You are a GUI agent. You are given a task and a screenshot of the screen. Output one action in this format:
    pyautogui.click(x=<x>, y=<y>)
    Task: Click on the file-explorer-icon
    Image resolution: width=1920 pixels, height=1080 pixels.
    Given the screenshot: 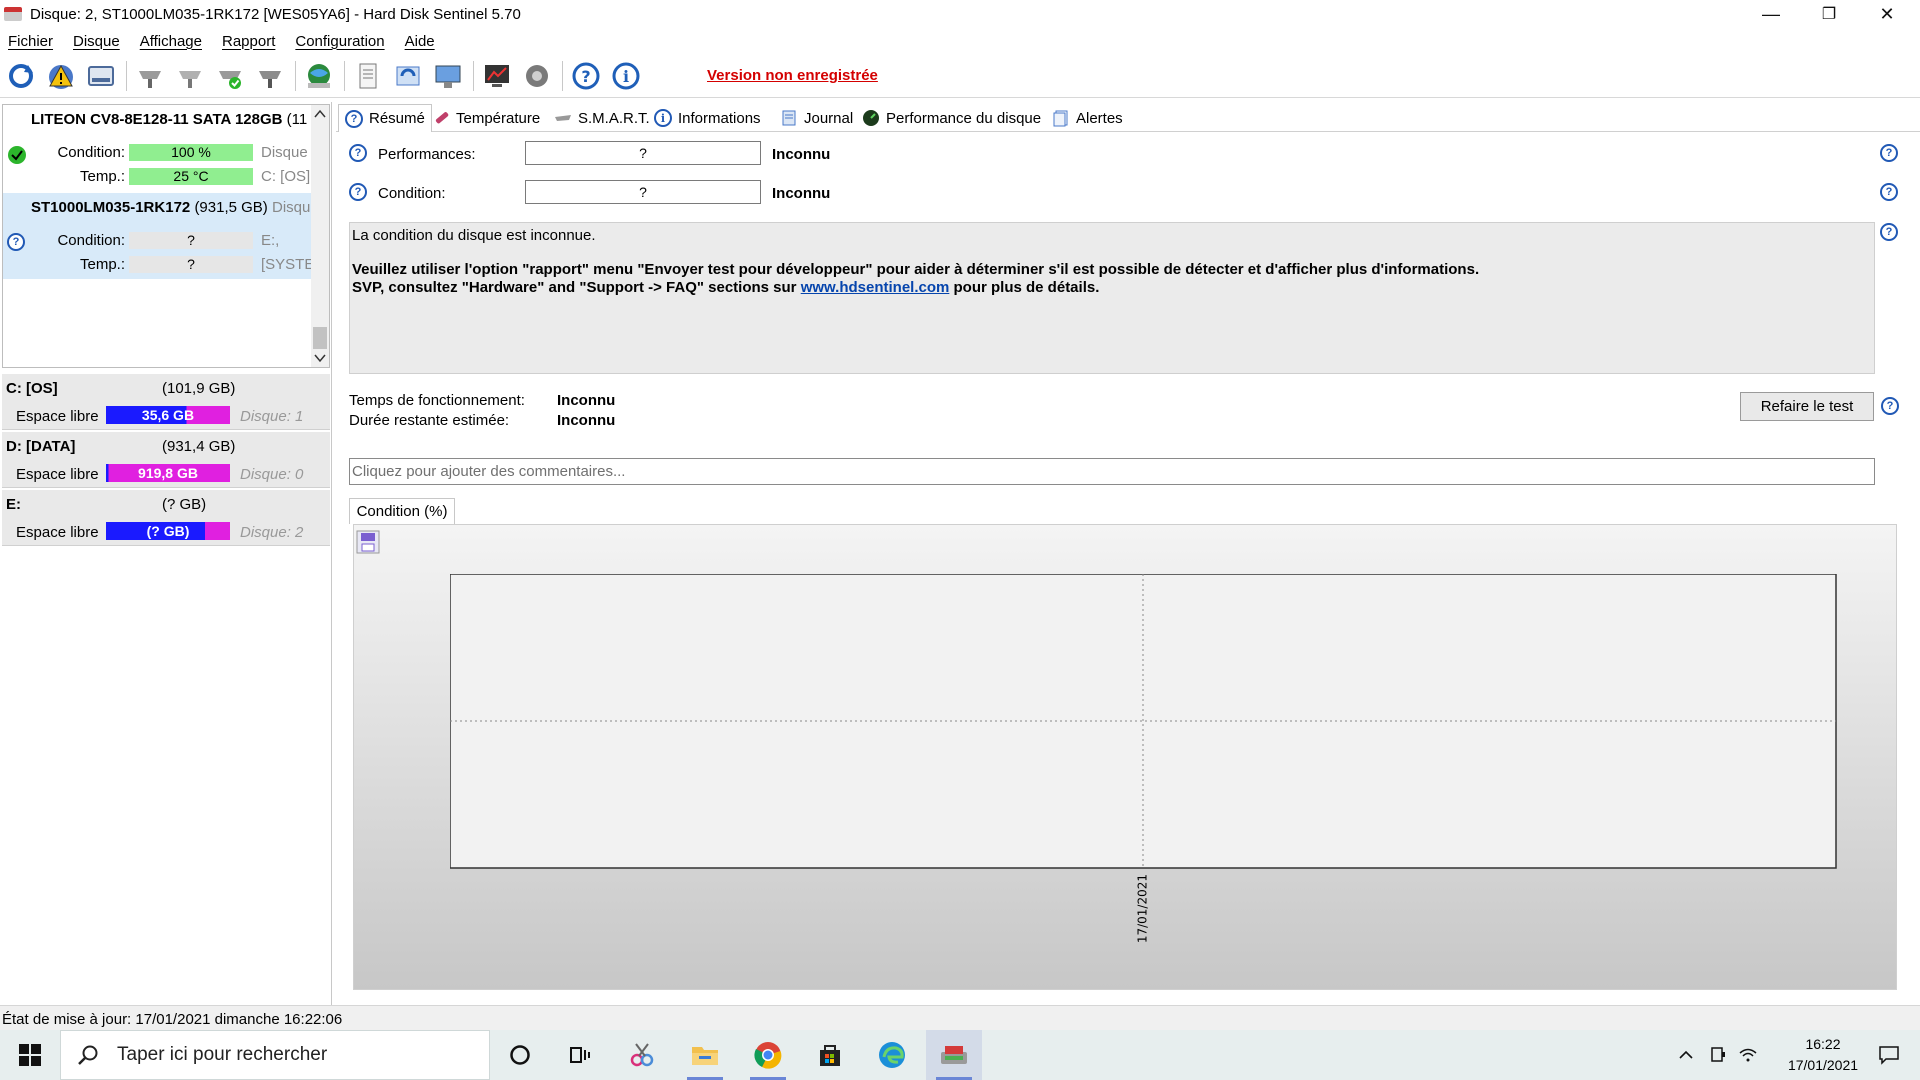 What is the action you would take?
    pyautogui.click(x=705, y=1055)
    